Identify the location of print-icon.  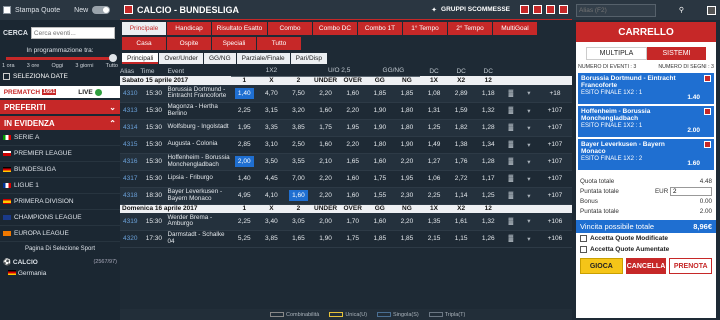
(524, 9).